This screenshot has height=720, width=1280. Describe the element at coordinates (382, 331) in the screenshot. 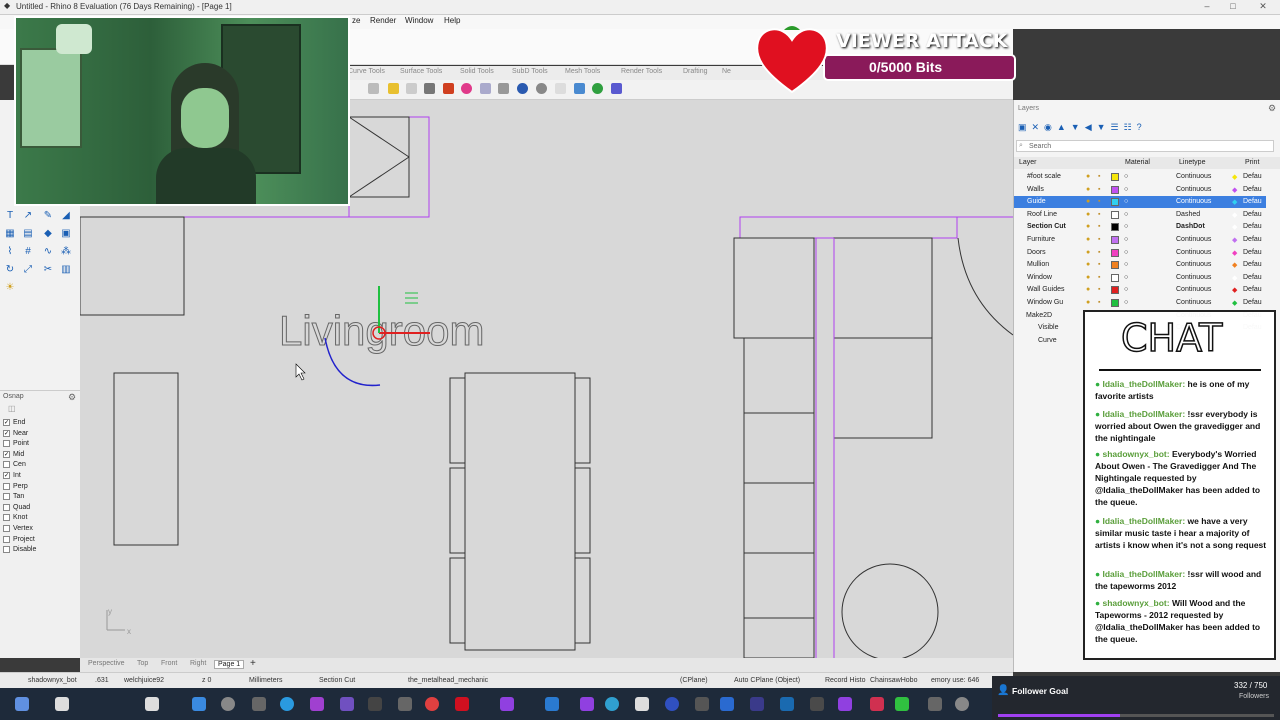

I see `livingroom-label: Livingroom` at that location.